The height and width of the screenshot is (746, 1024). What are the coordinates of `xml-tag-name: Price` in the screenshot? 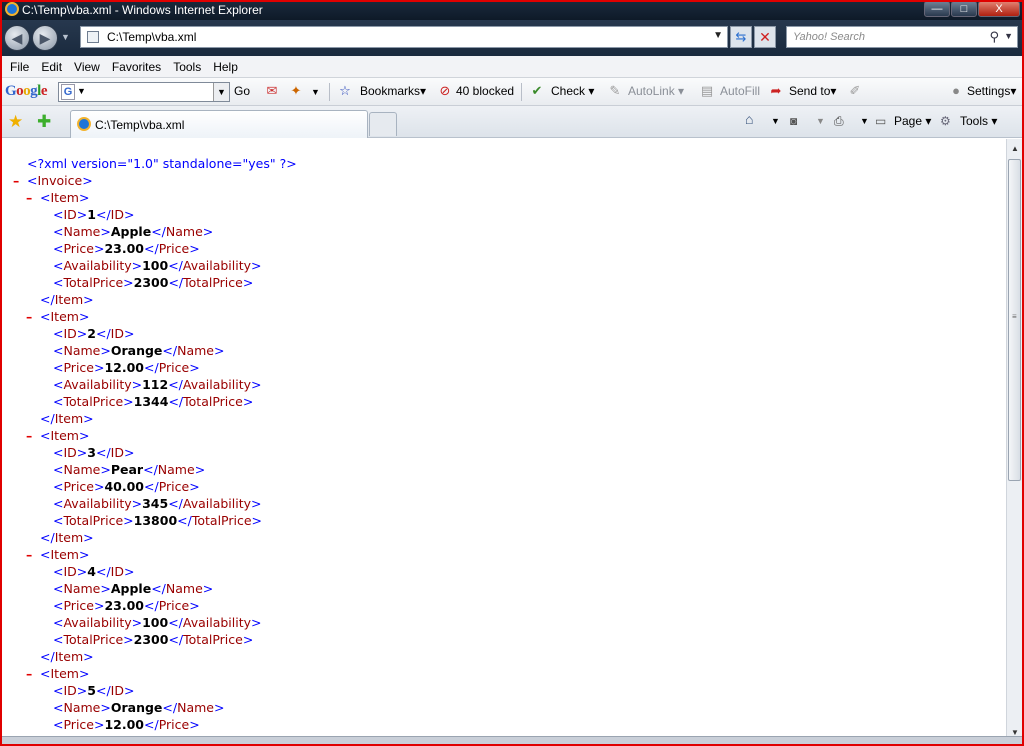 It's located at (78, 605).